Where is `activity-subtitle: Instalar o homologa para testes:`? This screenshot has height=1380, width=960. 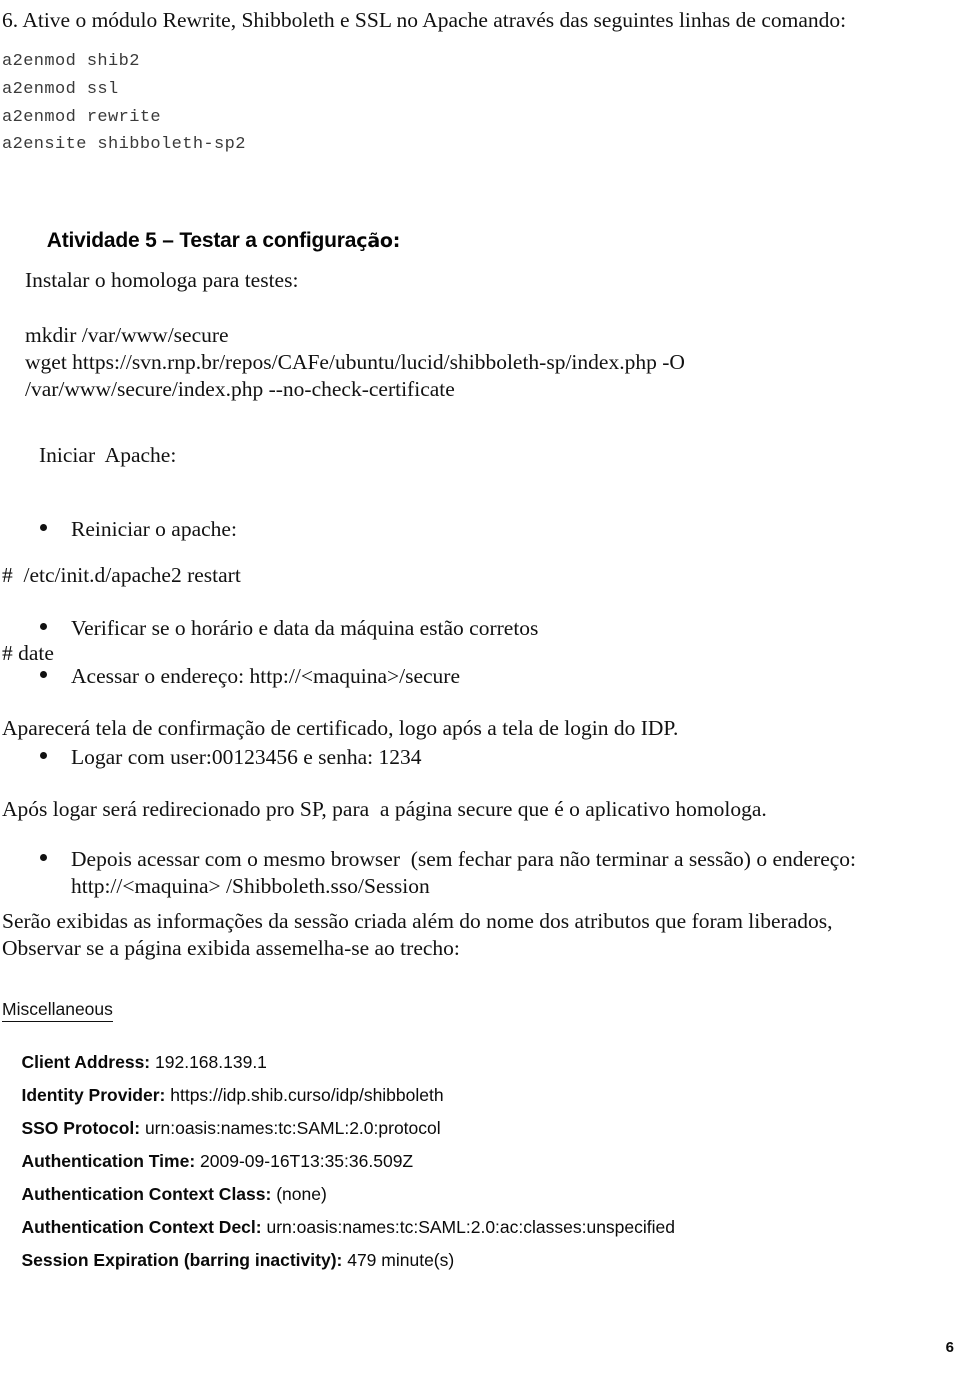
activity-subtitle: Instalar o homologa para testes: is located at coordinates (162, 280).